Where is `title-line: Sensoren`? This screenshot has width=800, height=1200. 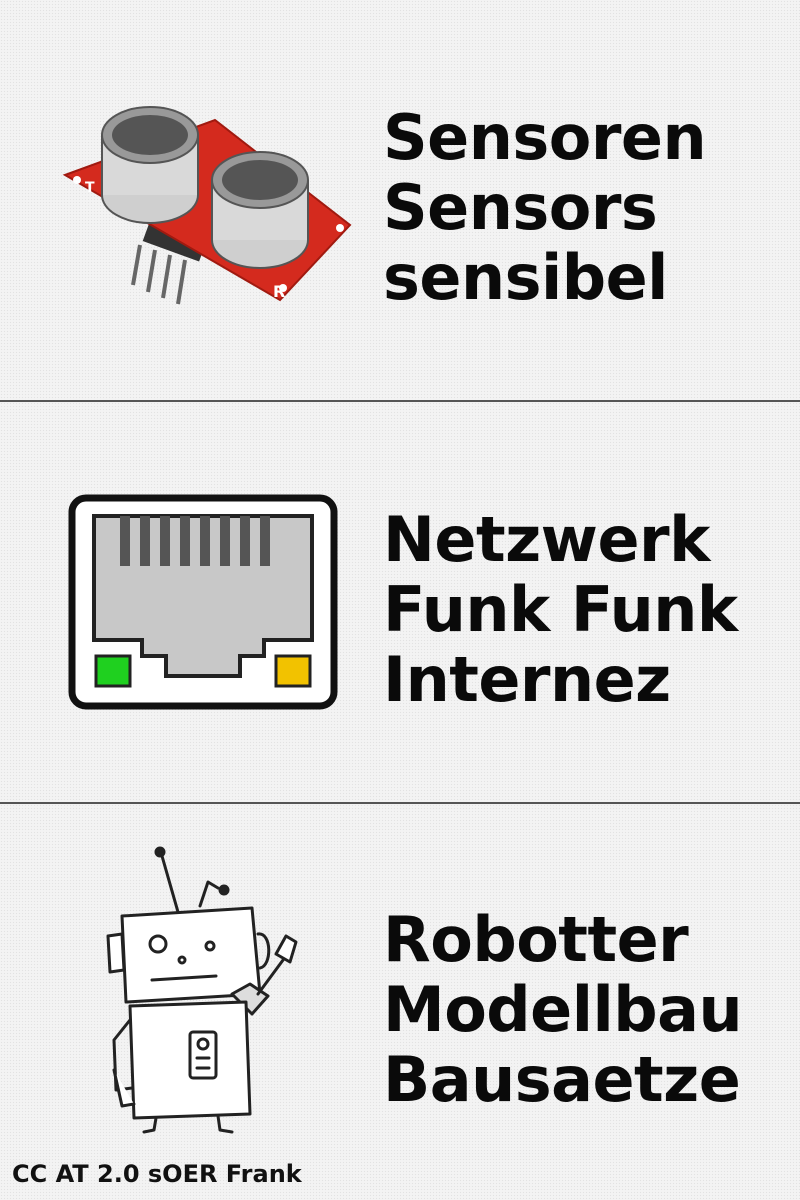 title-line: Sensoren is located at coordinates (545, 137).